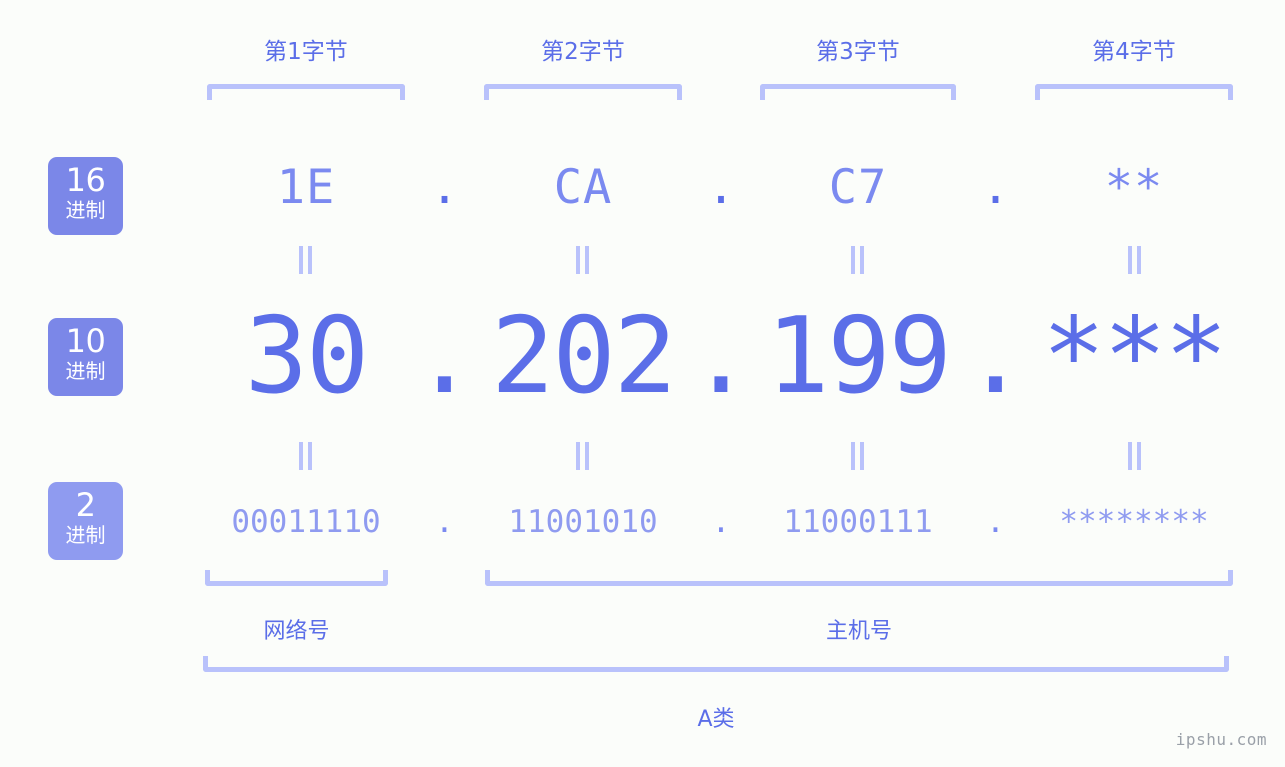 The height and width of the screenshot is (767, 1285). Describe the element at coordinates (306, 187) in the screenshot. I see `hex-octet-1: 1E` at that location.